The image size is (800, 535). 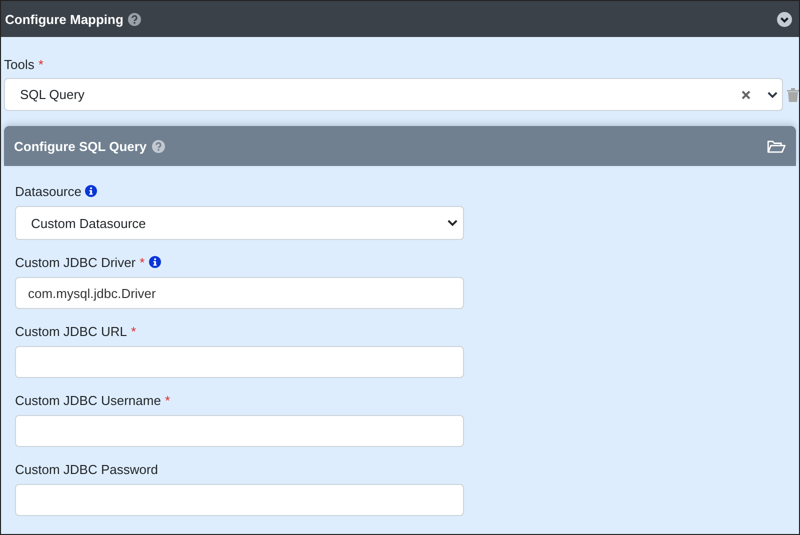 I want to click on clear-icon, so click(x=746, y=95).